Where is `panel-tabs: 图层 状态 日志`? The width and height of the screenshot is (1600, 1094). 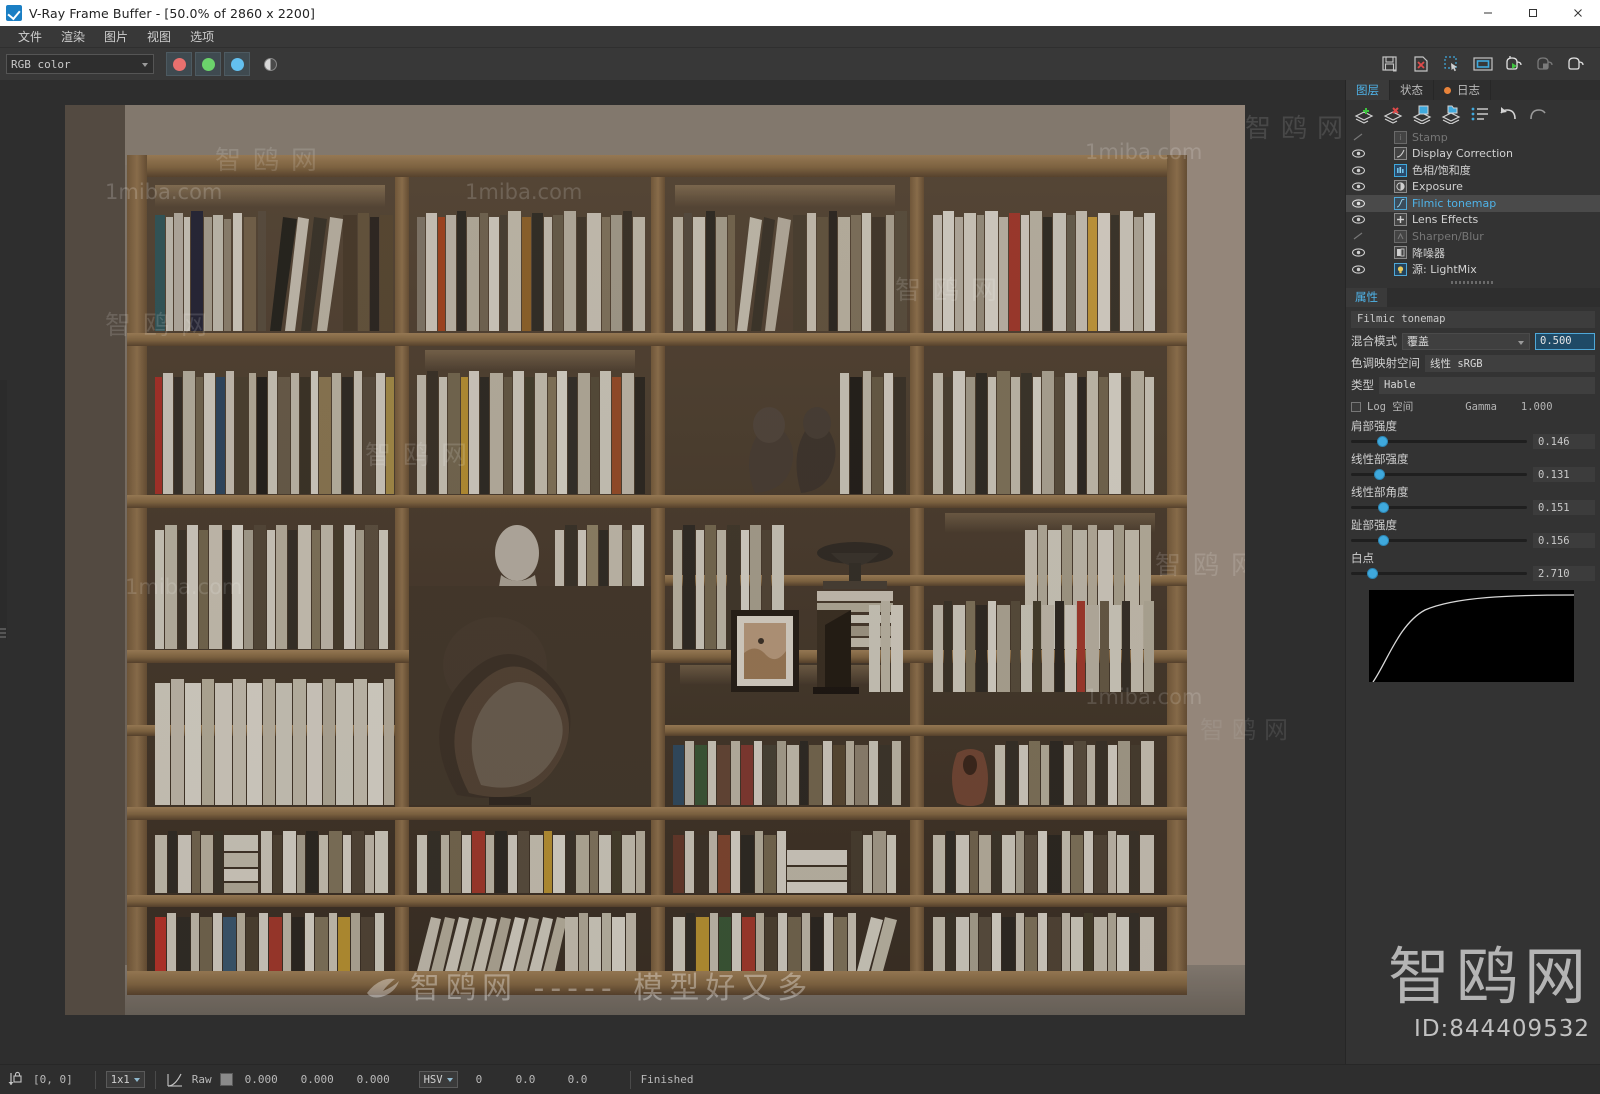 panel-tabs: 图层 状态 日志 is located at coordinates (1473, 90).